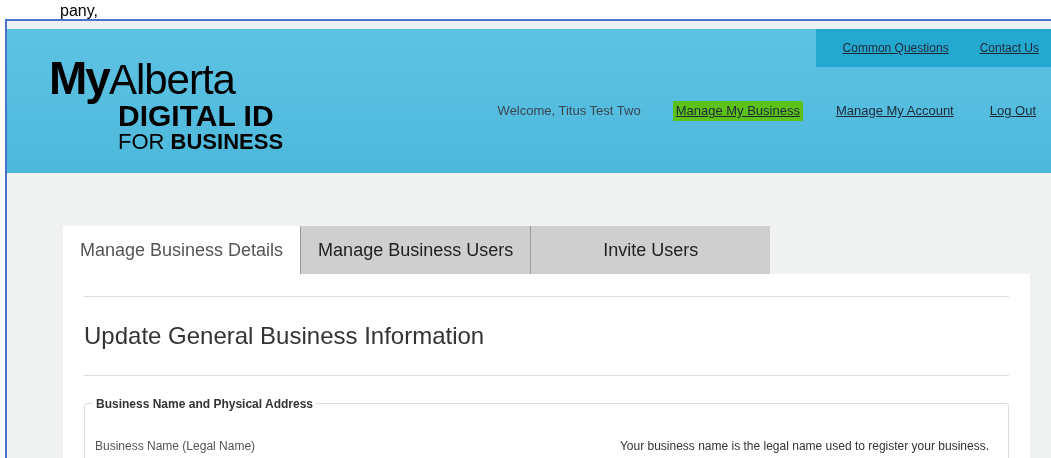 Image resolution: width=1051 pixels, height=458 pixels. I want to click on nav-link: Manage My Business, so click(737, 111).